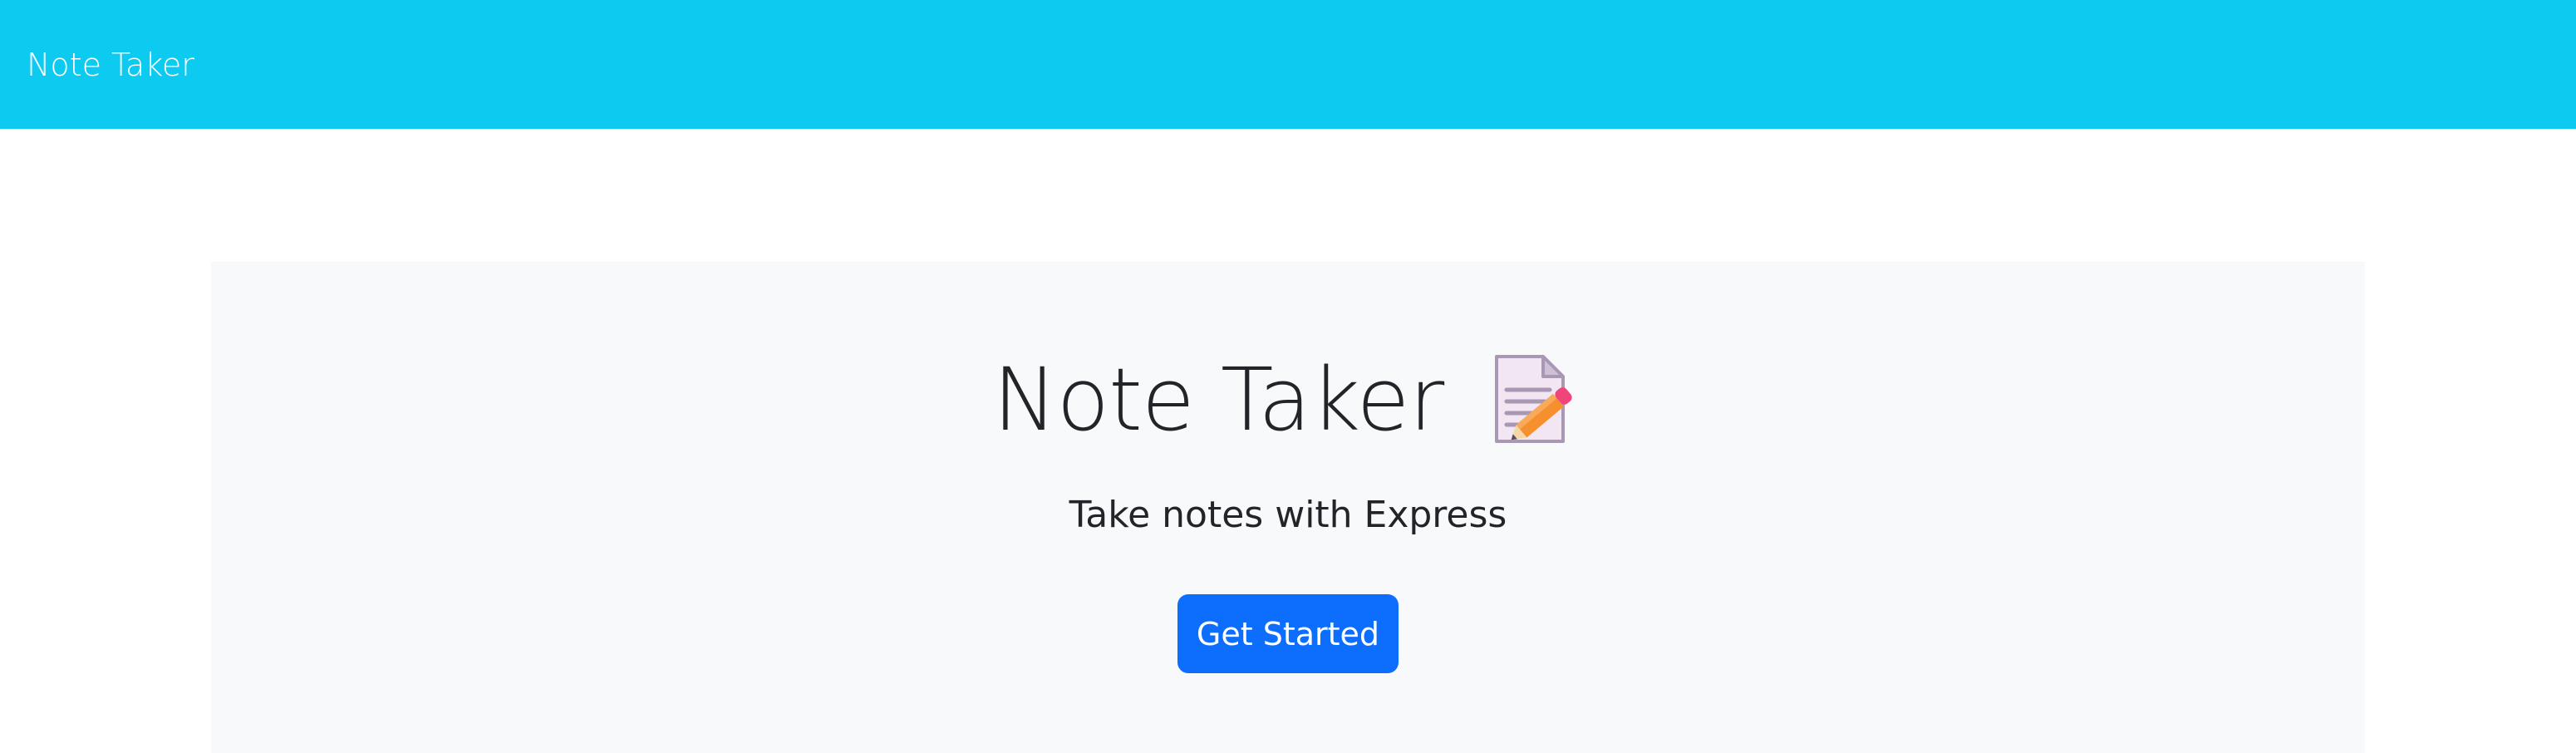 This screenshot has width=2576, height=753. Describe the element at coordinates (1288, 633) in the screenshot. I see `get-started-button: Get Started` at that location.